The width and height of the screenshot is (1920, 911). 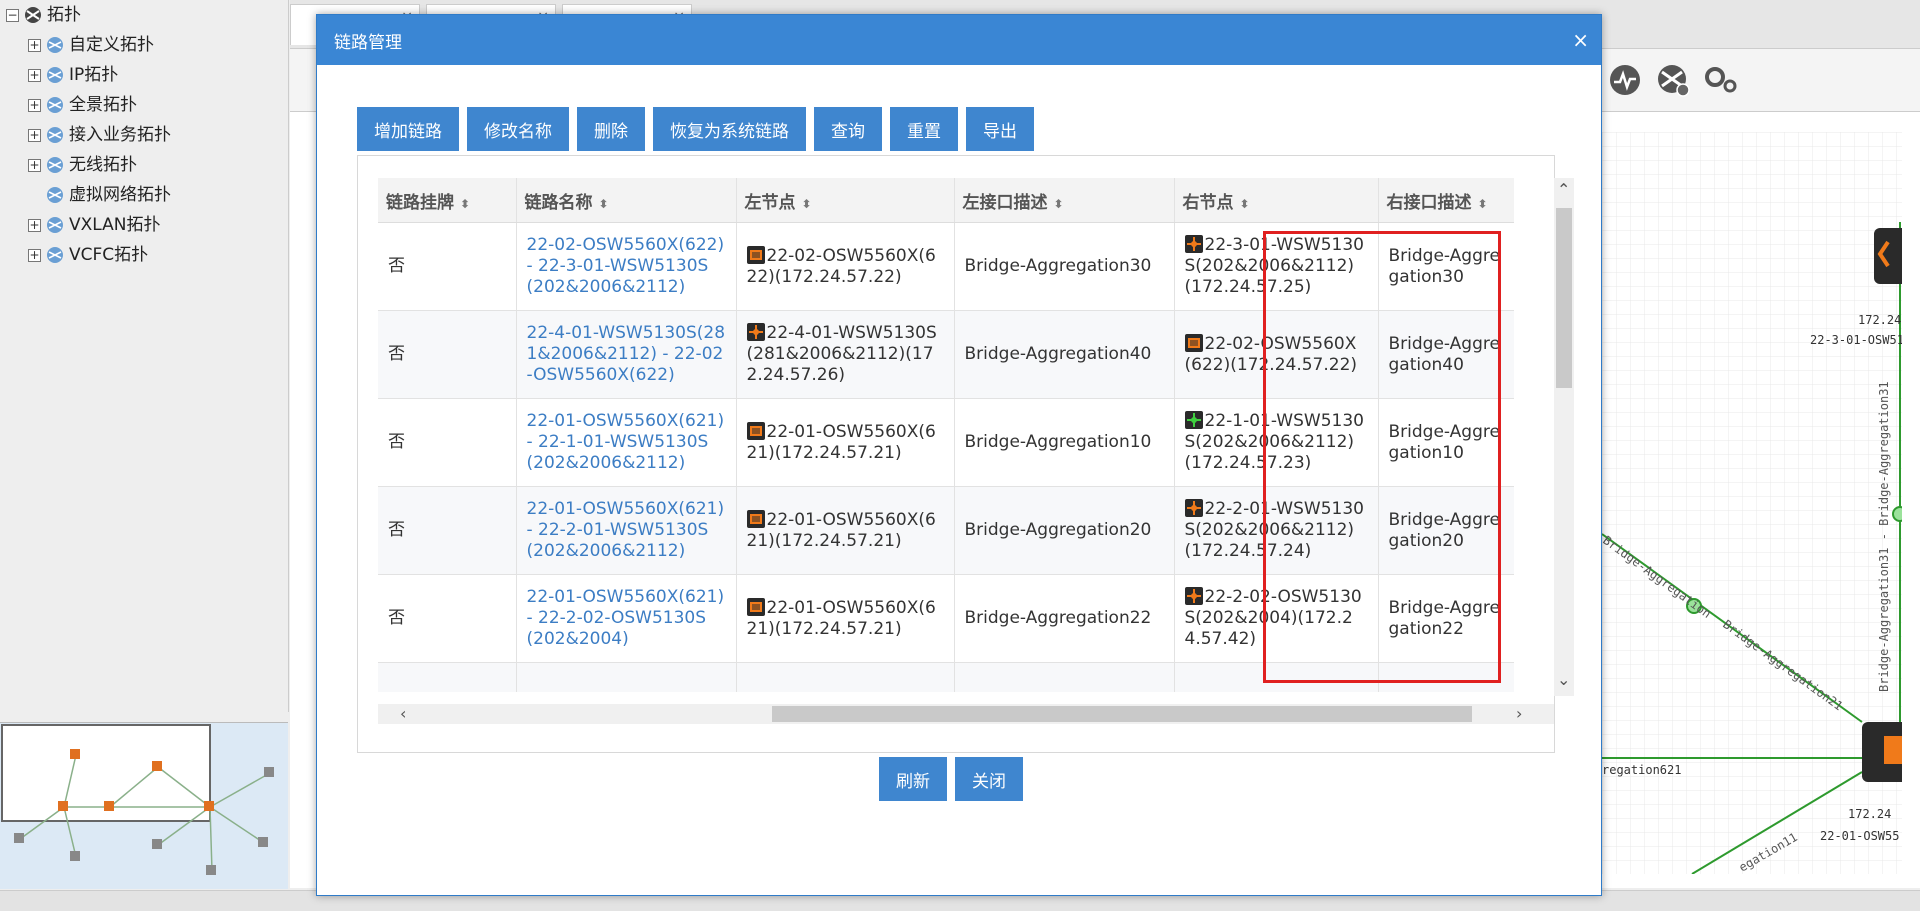 I want to click on scroll-up-icon: ⌃, so click(x=1563, y=189).